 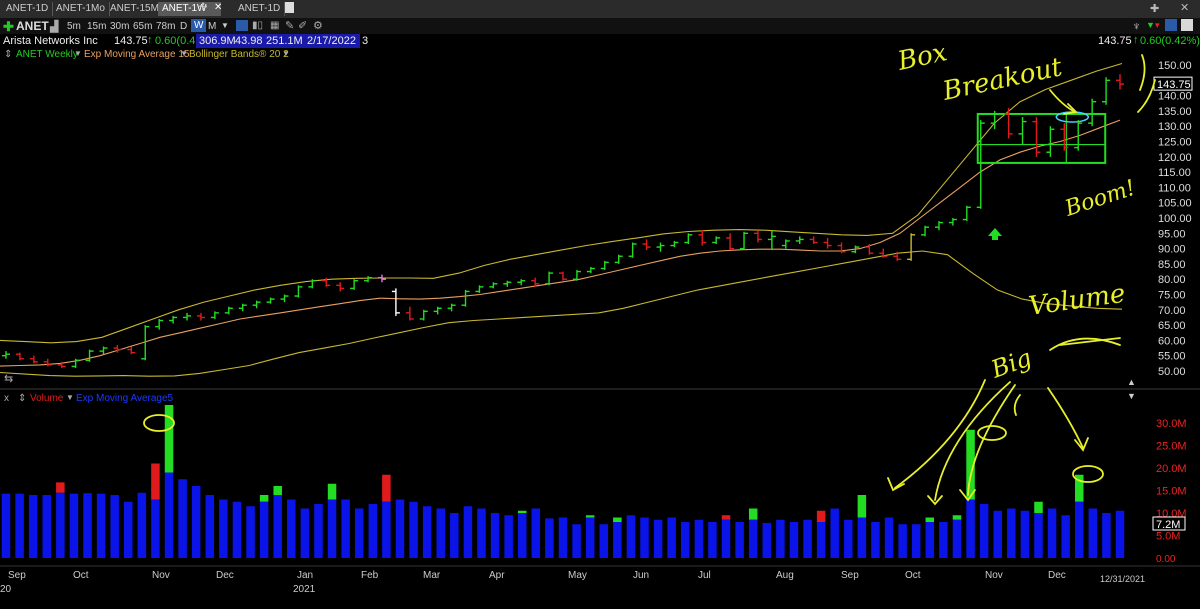 I want to click on price-tick-label: 140.00, so click(x=1175, y=97).